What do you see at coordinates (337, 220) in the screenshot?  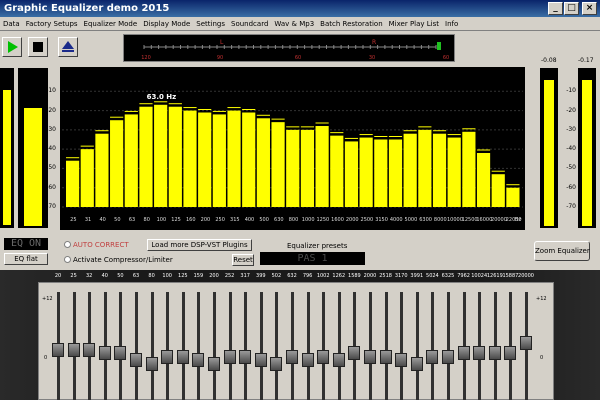 I see `spectrum-freq-label: 1600` at bounding box center [337, 220].